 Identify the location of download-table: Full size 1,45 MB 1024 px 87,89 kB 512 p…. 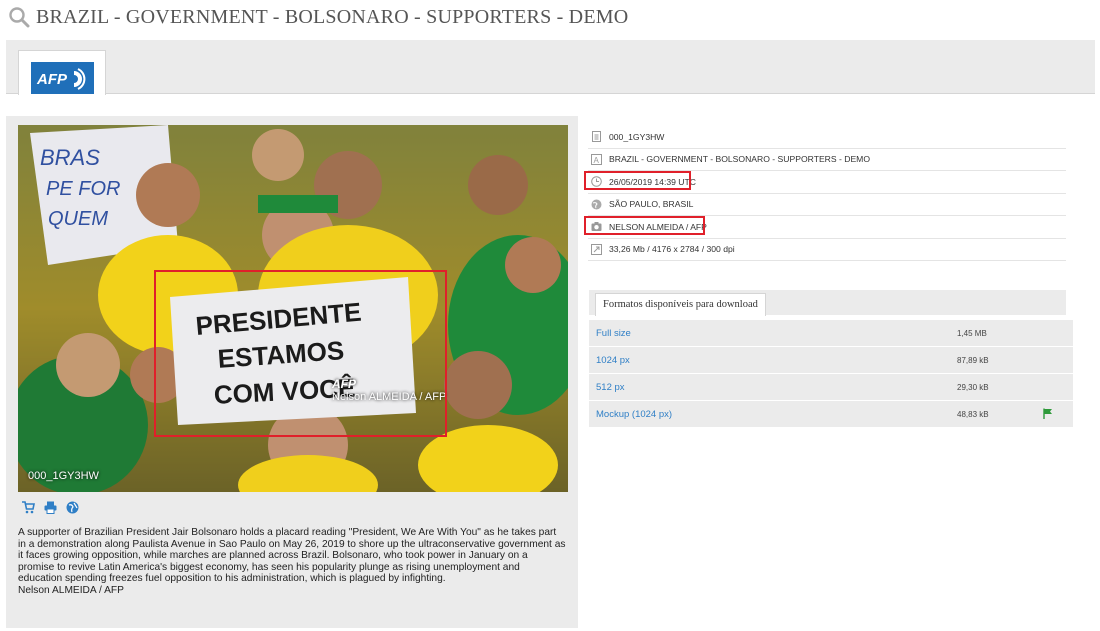
(831, 374).